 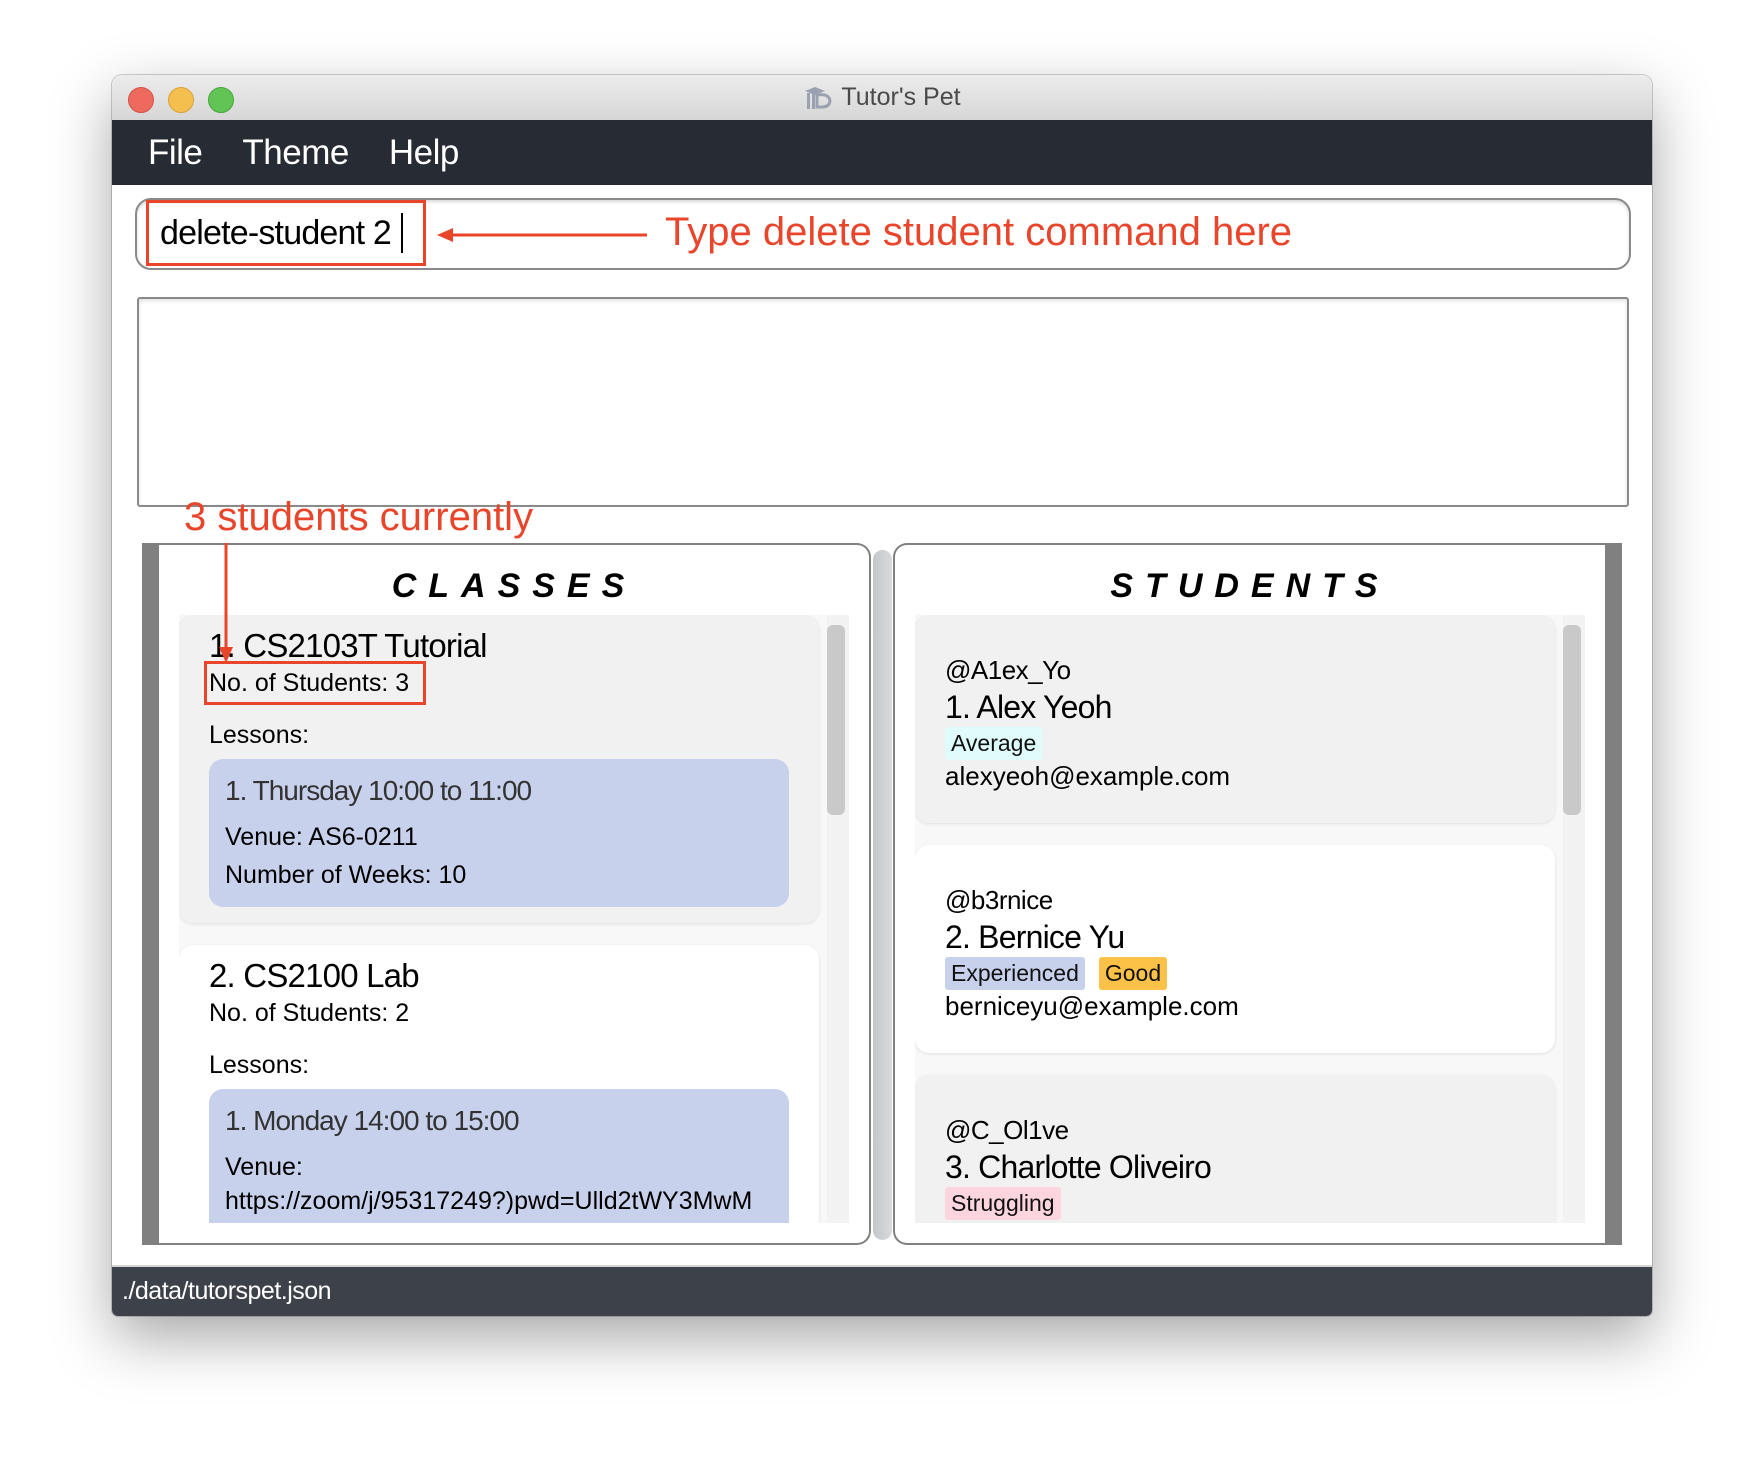 I want to click on menu-help: Help, so click(x=424, y=153).